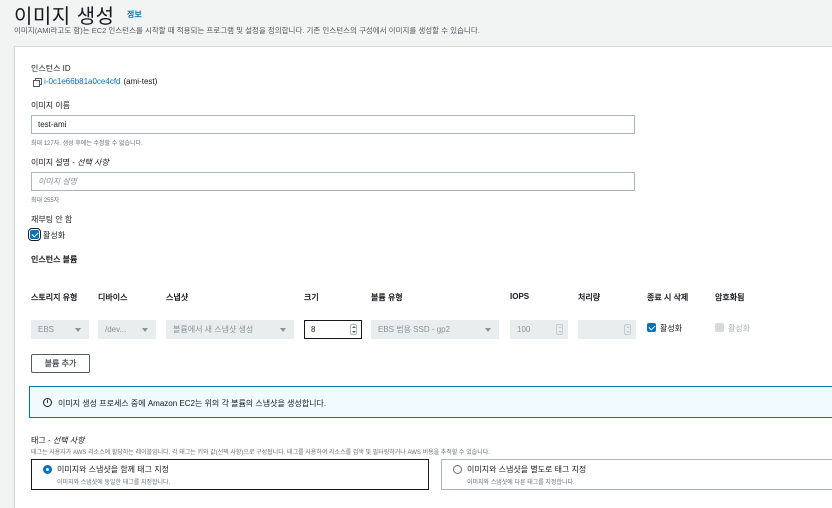 This screenshot has width=832, height=508. Describe the element at coordinates (134, 14) in the screenshot. I see `info-link: 정보` at that location.